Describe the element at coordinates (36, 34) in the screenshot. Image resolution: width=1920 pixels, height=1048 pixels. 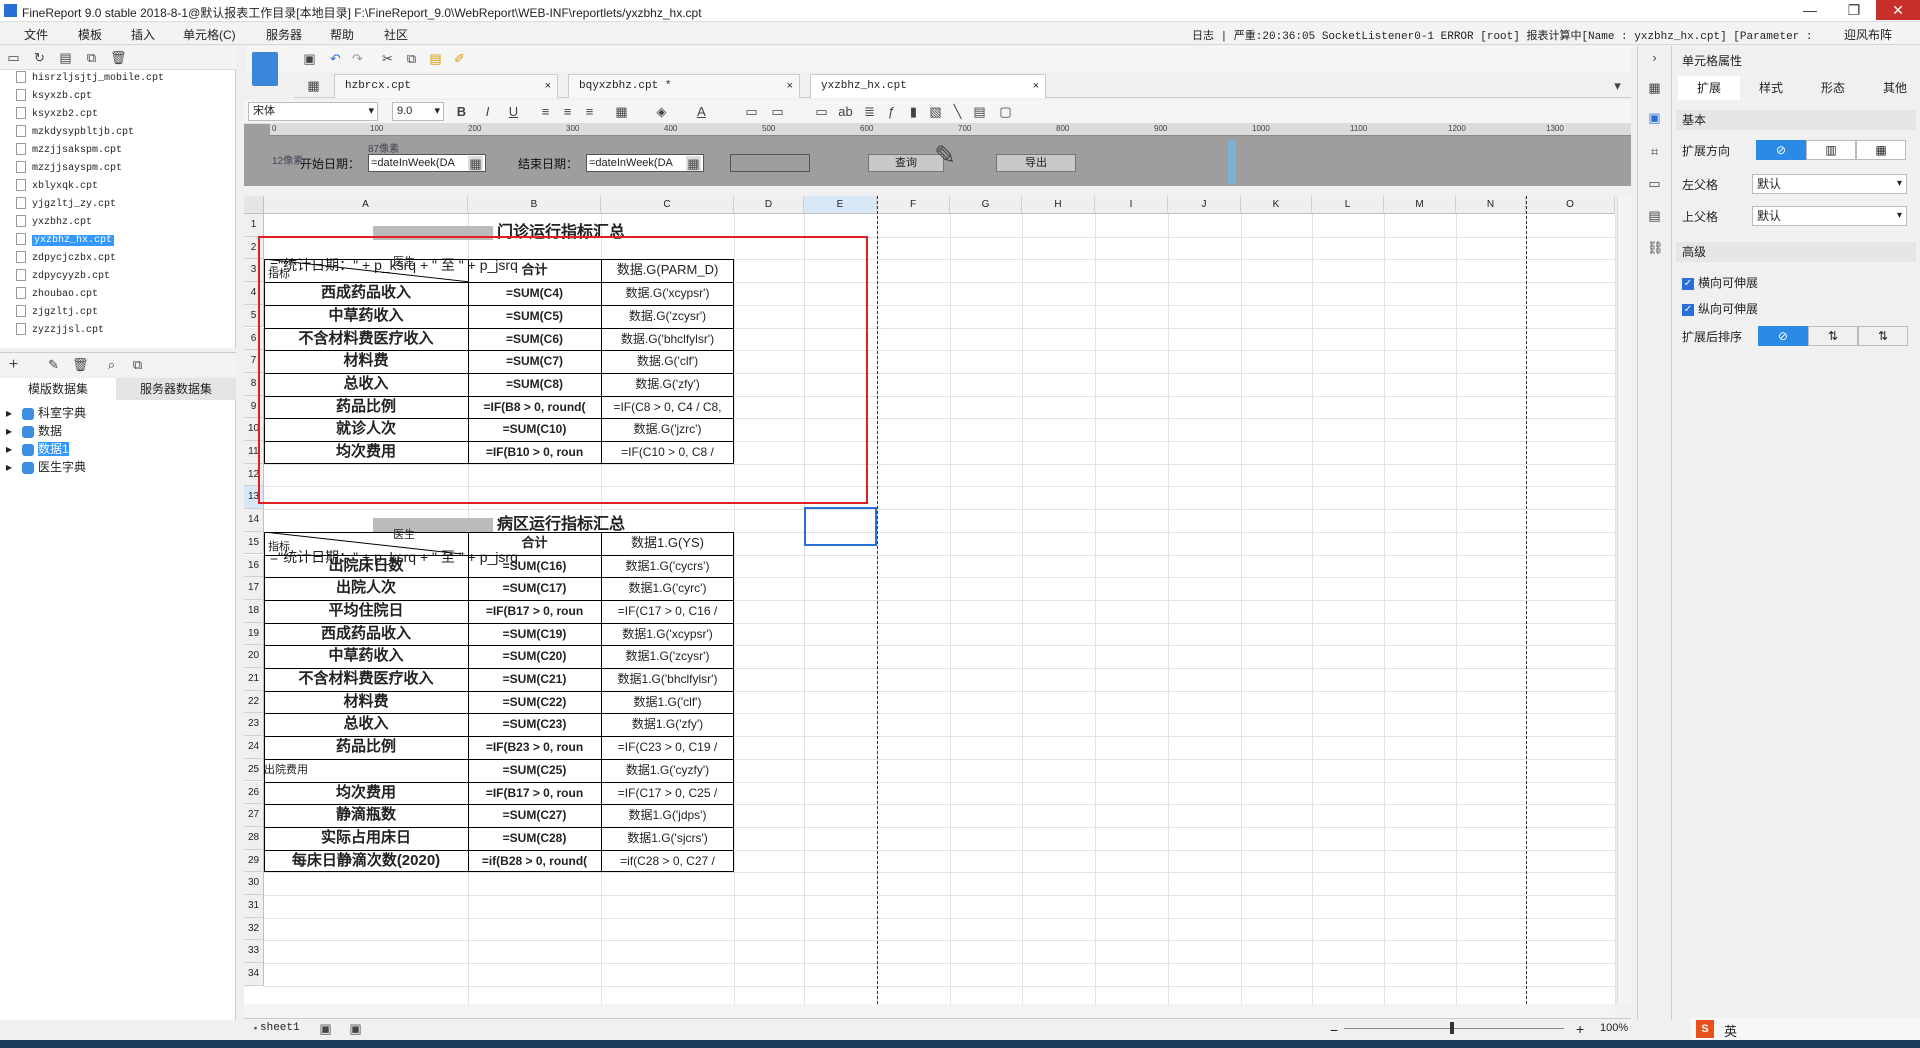
I see `menu-file: 文件` at that location.